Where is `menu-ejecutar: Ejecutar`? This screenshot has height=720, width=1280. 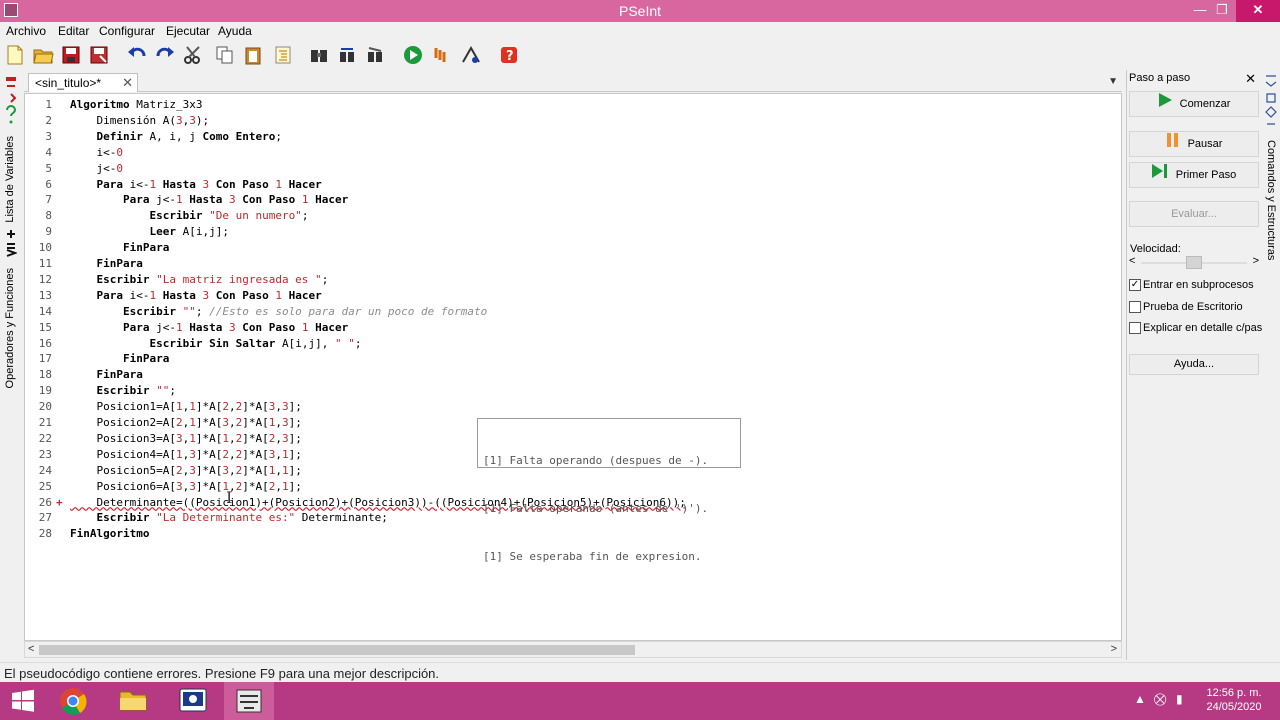 menu-ejecutar: Ejecutar is located at coordinates (188, 31).